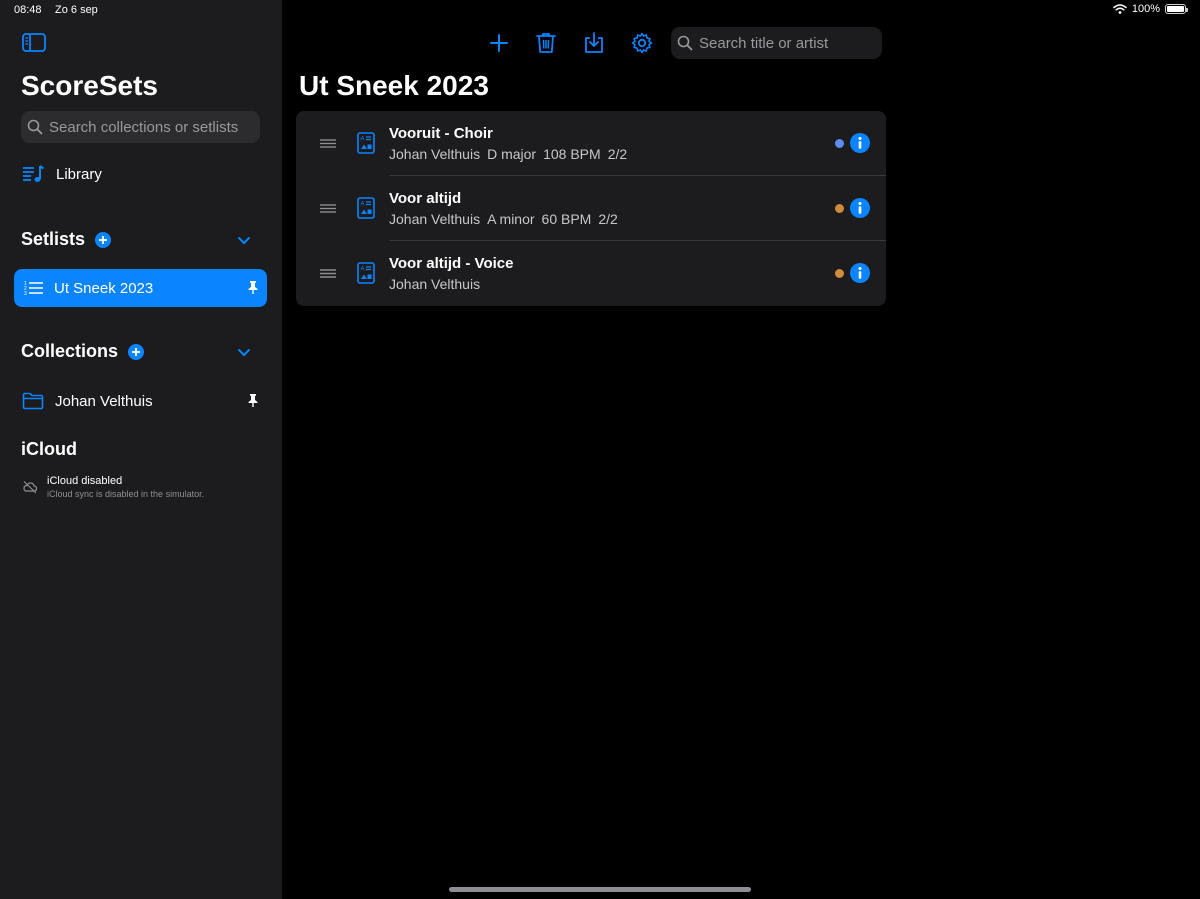 The image size is (1200, 899). Describe the element at coordinates (572, 154) in the screenshot. I see `song-tempo: 108 BPM` at that location.